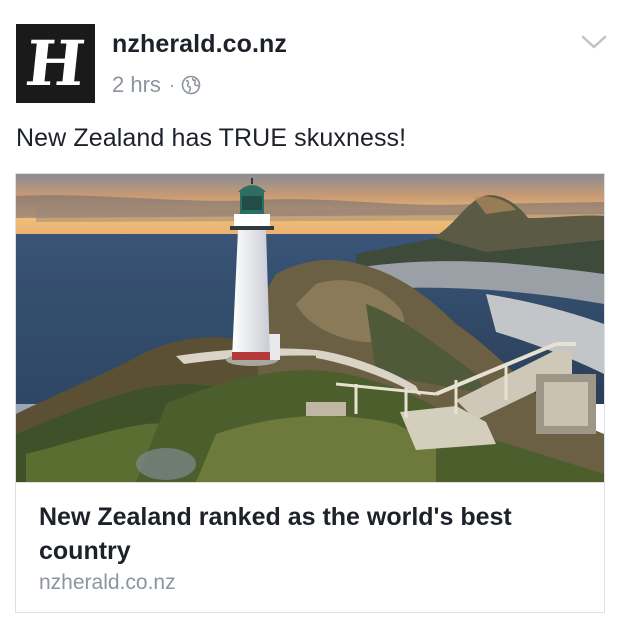 The height and width of the screenshot is (622, 622). I want to click on chevron-down-icon, so click(594, 42).